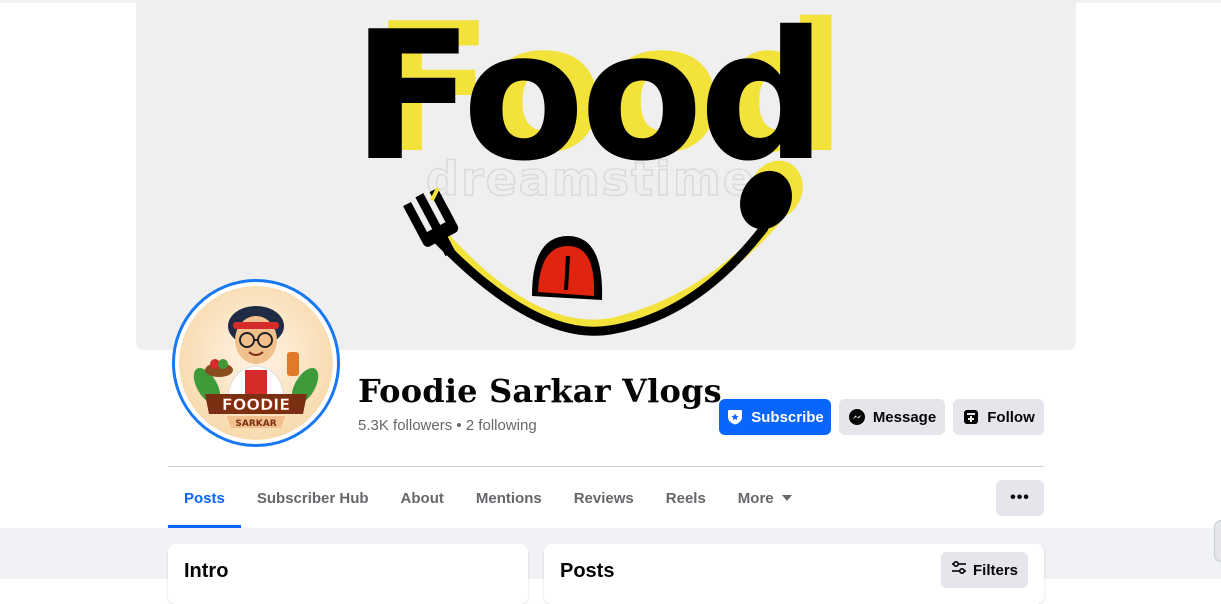 This screenshot has width=1221, height=604. Describe the element at coordinates (755, 498) in the screenshot. I see `tab-more-label: More` at that location.